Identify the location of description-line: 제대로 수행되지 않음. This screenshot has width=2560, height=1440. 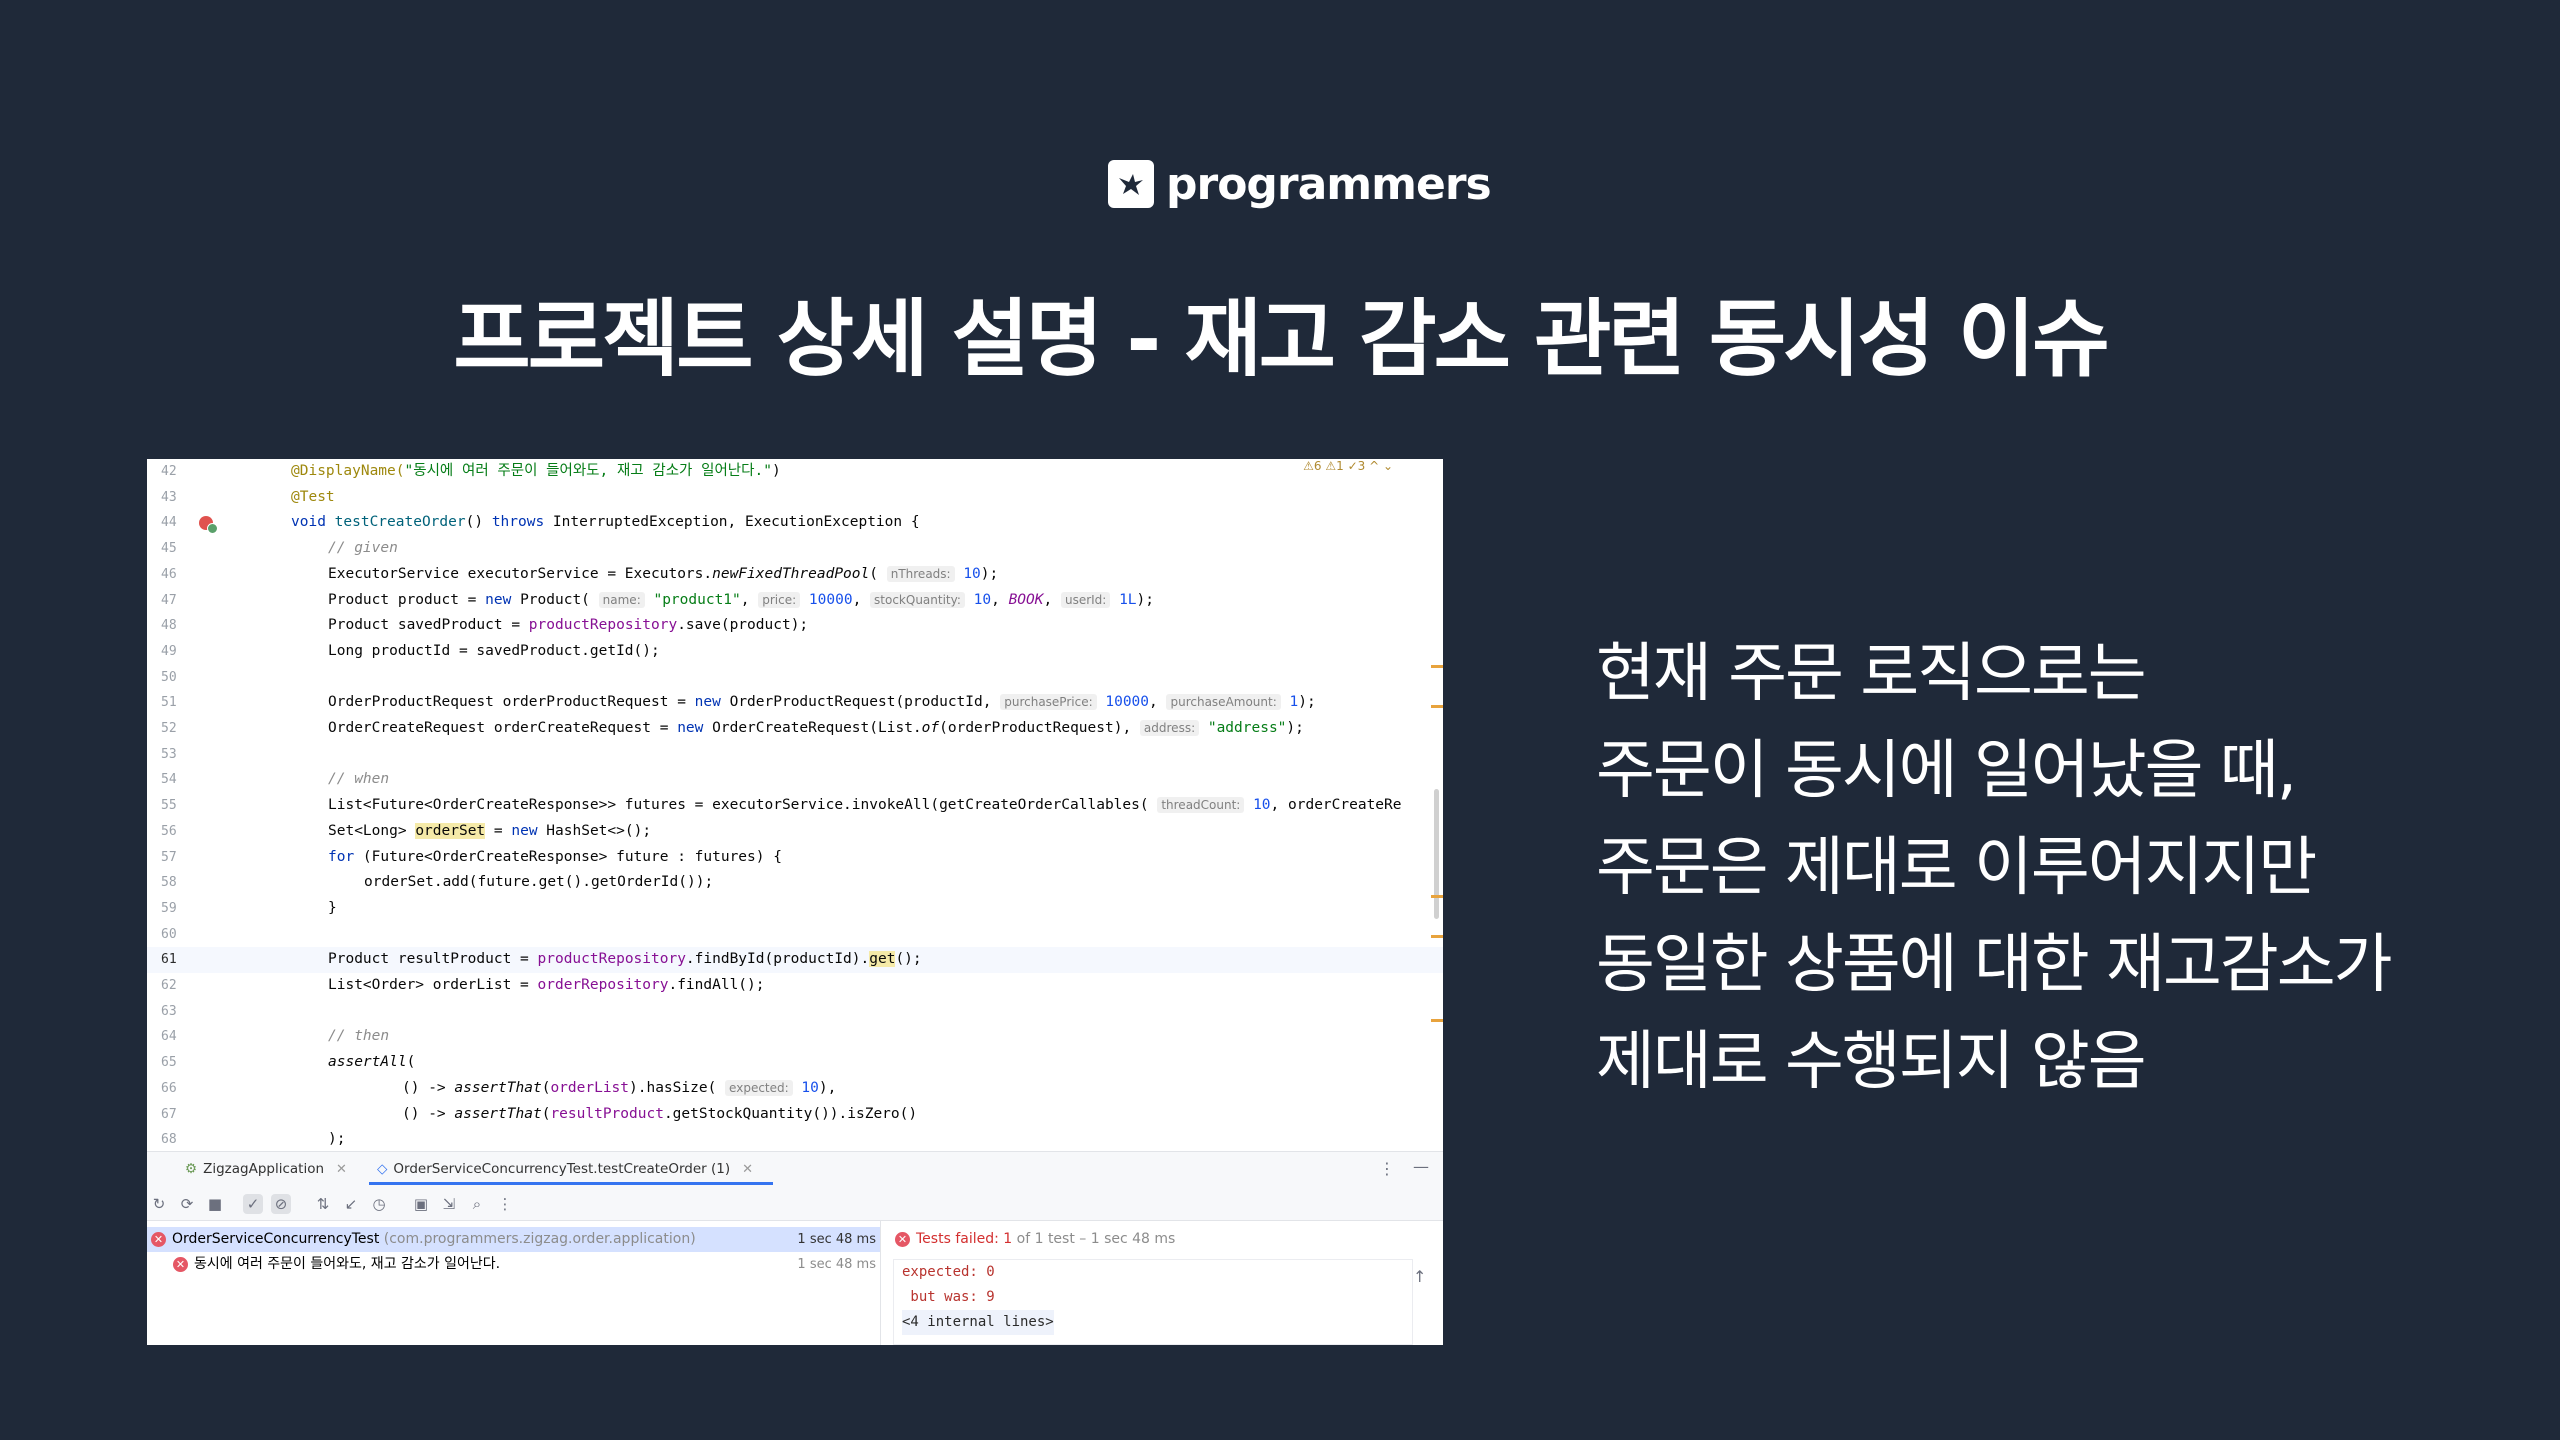
(1871, 1062).